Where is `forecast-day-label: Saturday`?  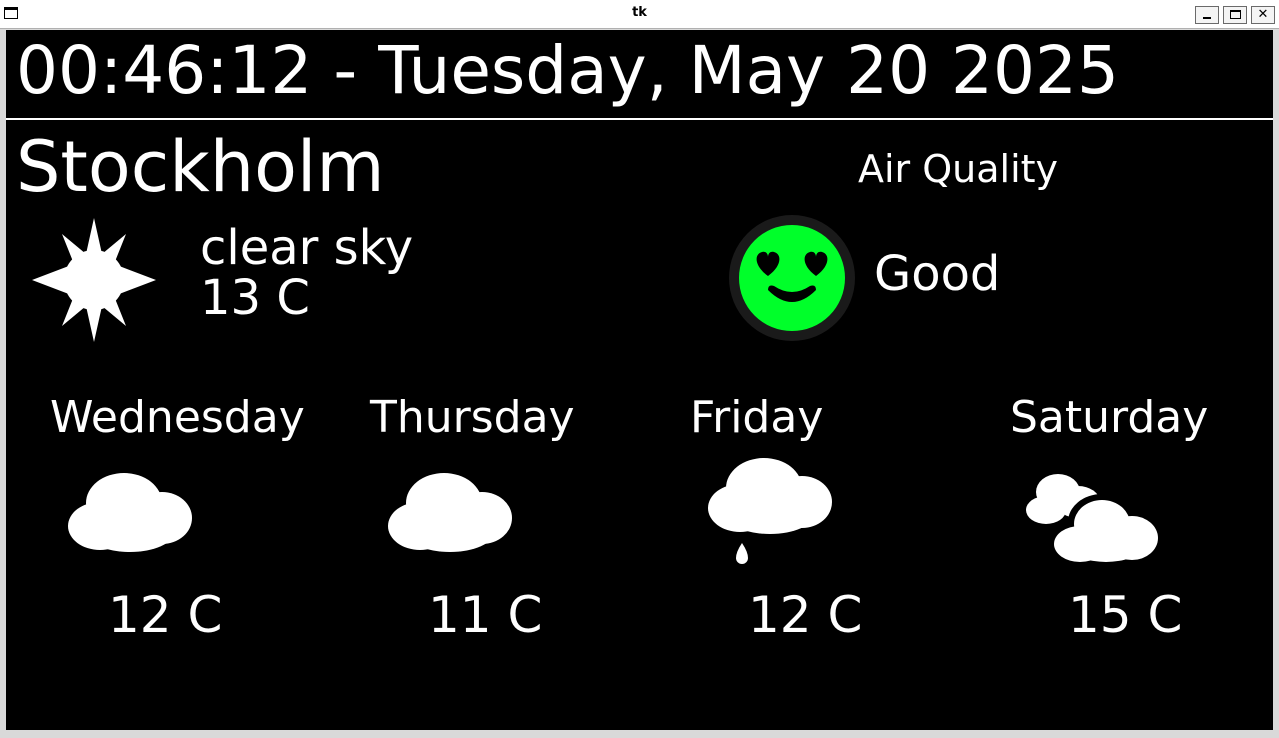 forecast-day-label: Saturday is located at coordinates (1109, 417).